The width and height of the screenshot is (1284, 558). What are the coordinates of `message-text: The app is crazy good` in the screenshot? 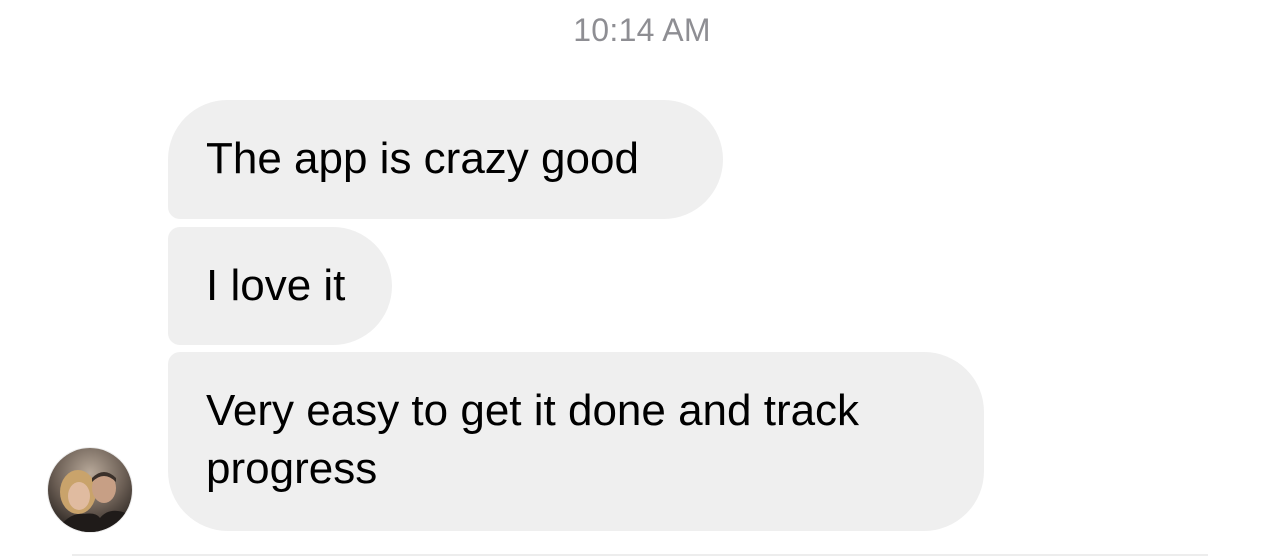 It's located at (422, 158).